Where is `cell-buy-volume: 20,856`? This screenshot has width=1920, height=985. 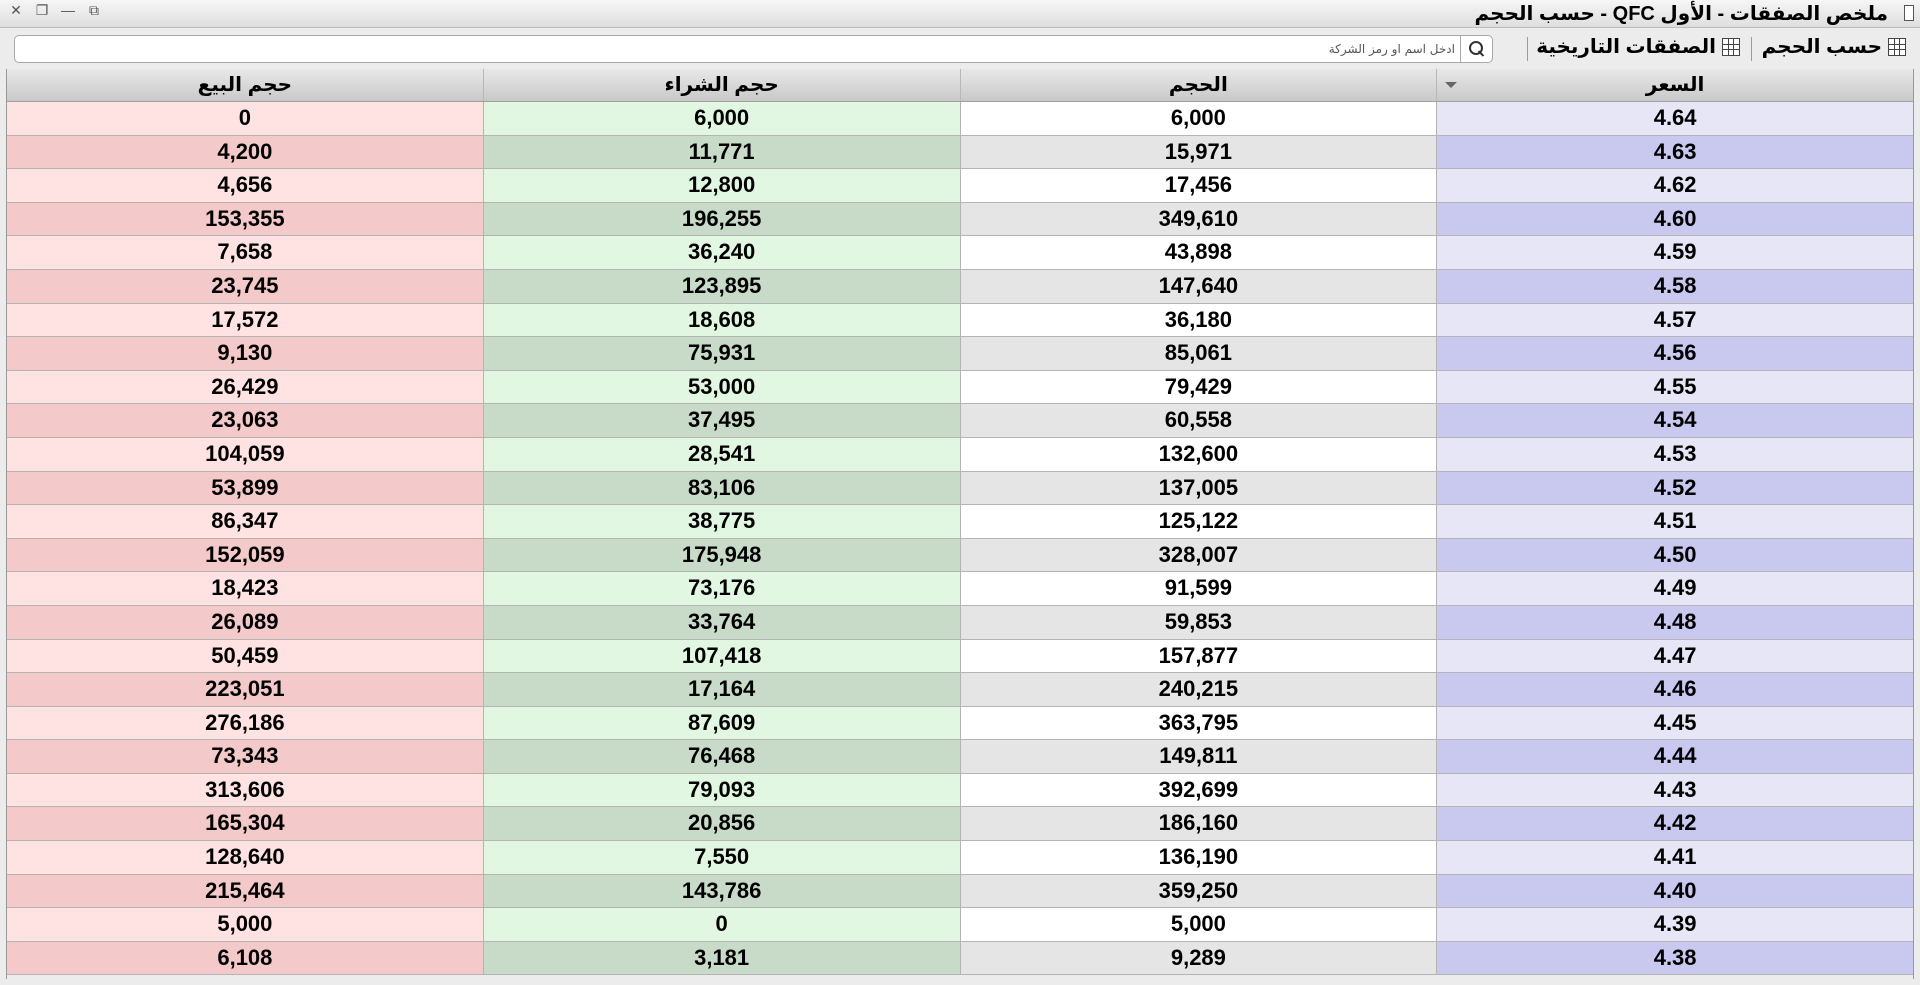 cell-buy-volume: 20,856 is located at coordinates (721, 824).